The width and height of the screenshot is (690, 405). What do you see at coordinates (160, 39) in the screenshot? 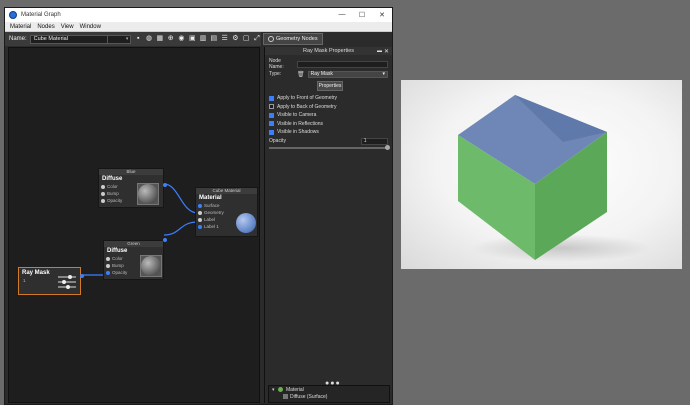
I see `grid-icon: ▦` at bounding box center [160, 39].